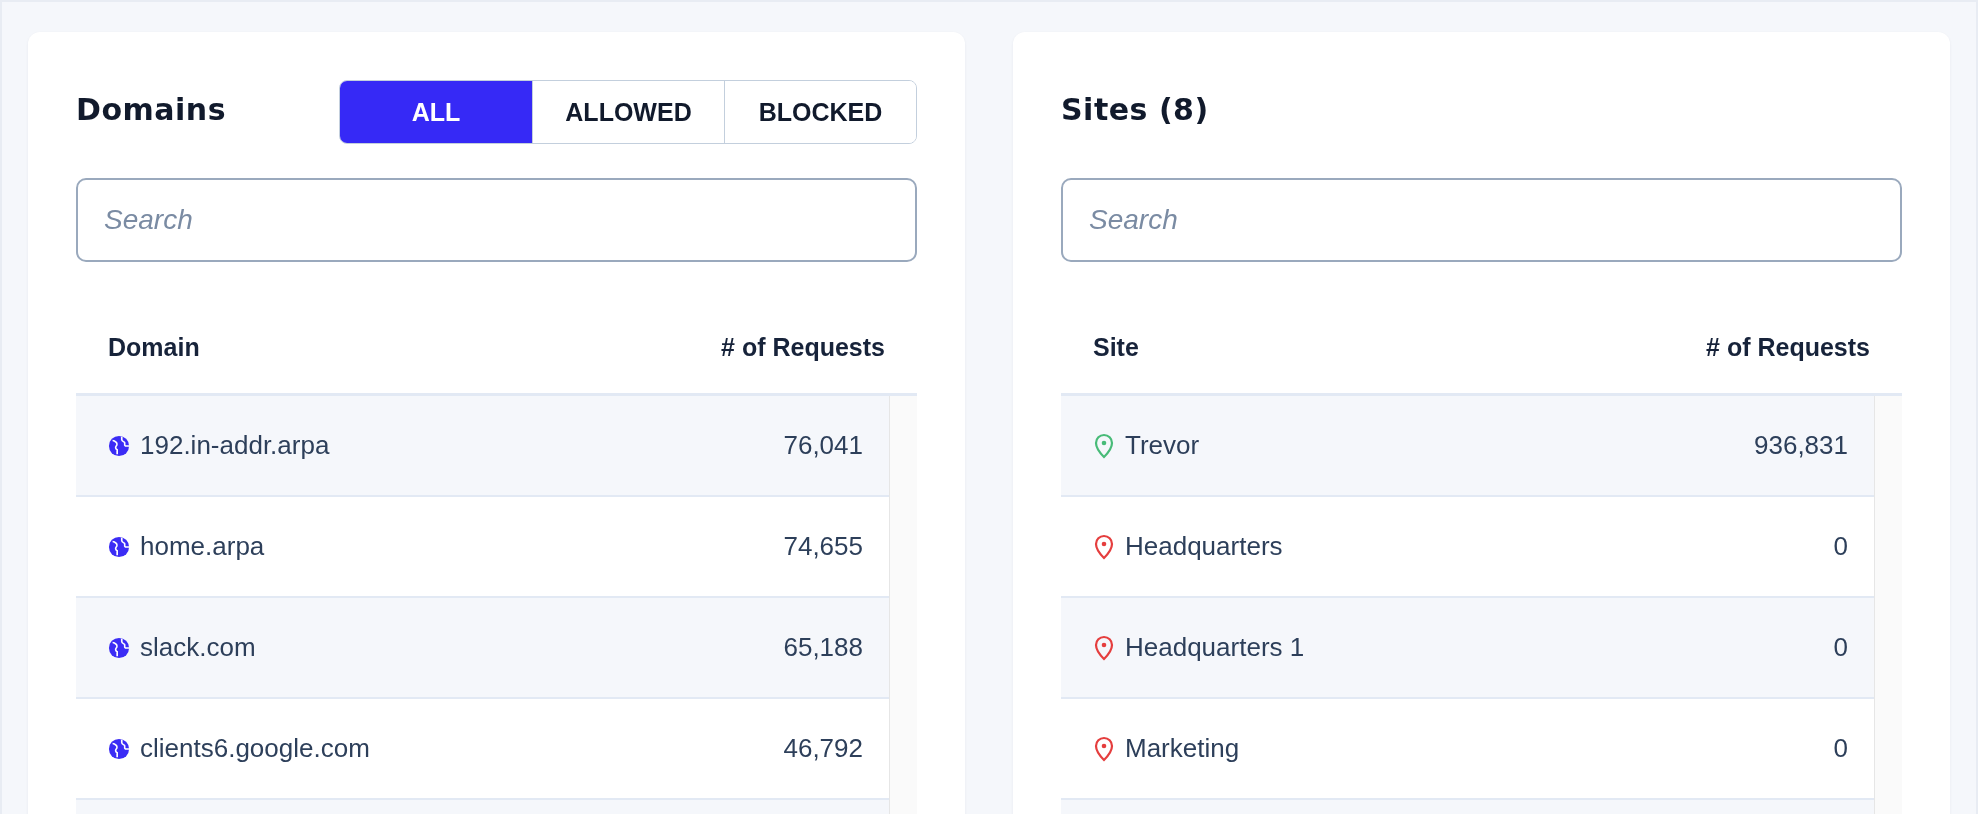 This screenshot has width=1978, height=814. Describe the element at coordinates (235, 445) in the screenshot. I see `name-cell: 192.in-addr.arpa` at that location.